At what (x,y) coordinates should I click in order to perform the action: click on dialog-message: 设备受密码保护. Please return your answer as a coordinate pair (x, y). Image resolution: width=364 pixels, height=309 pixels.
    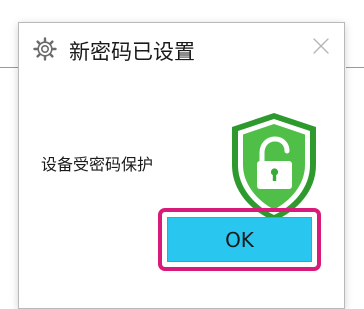
    Looking at the image, I should click on (97, 164).